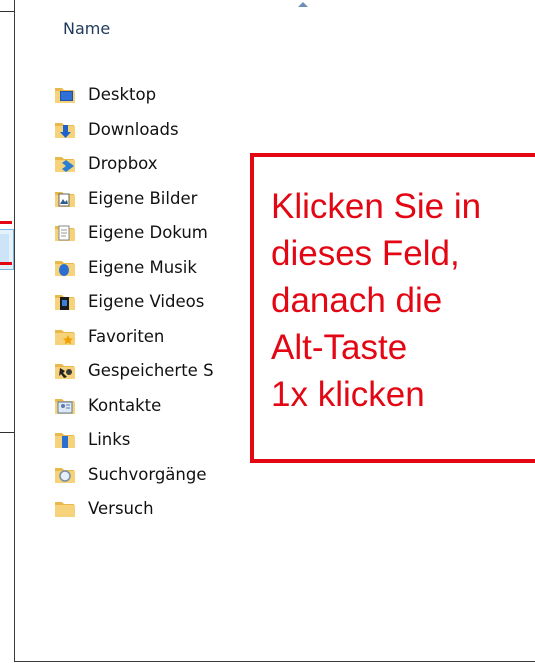 The height and width of the screenshot is (663, 535). I want to click on saved-games-folder-icon, so click(65, 371).